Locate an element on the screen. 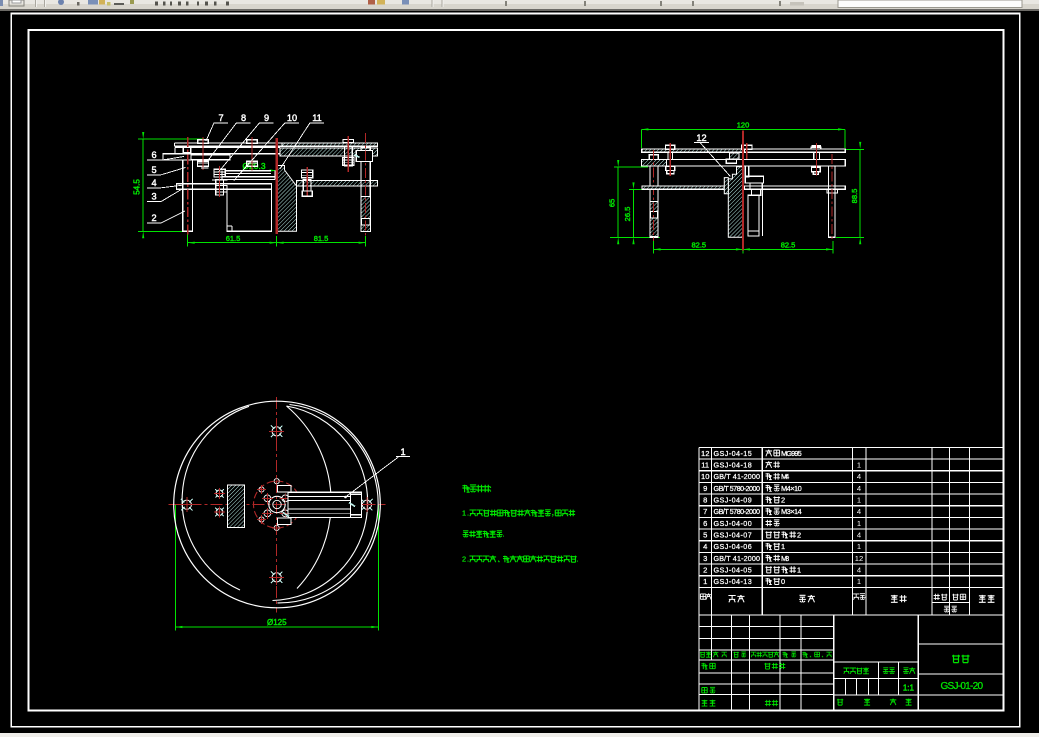 Image resolution: width=1039 pixels, height=737 pixels. svg-text: GSJ-04-09 is located at coordinates (733, 500).